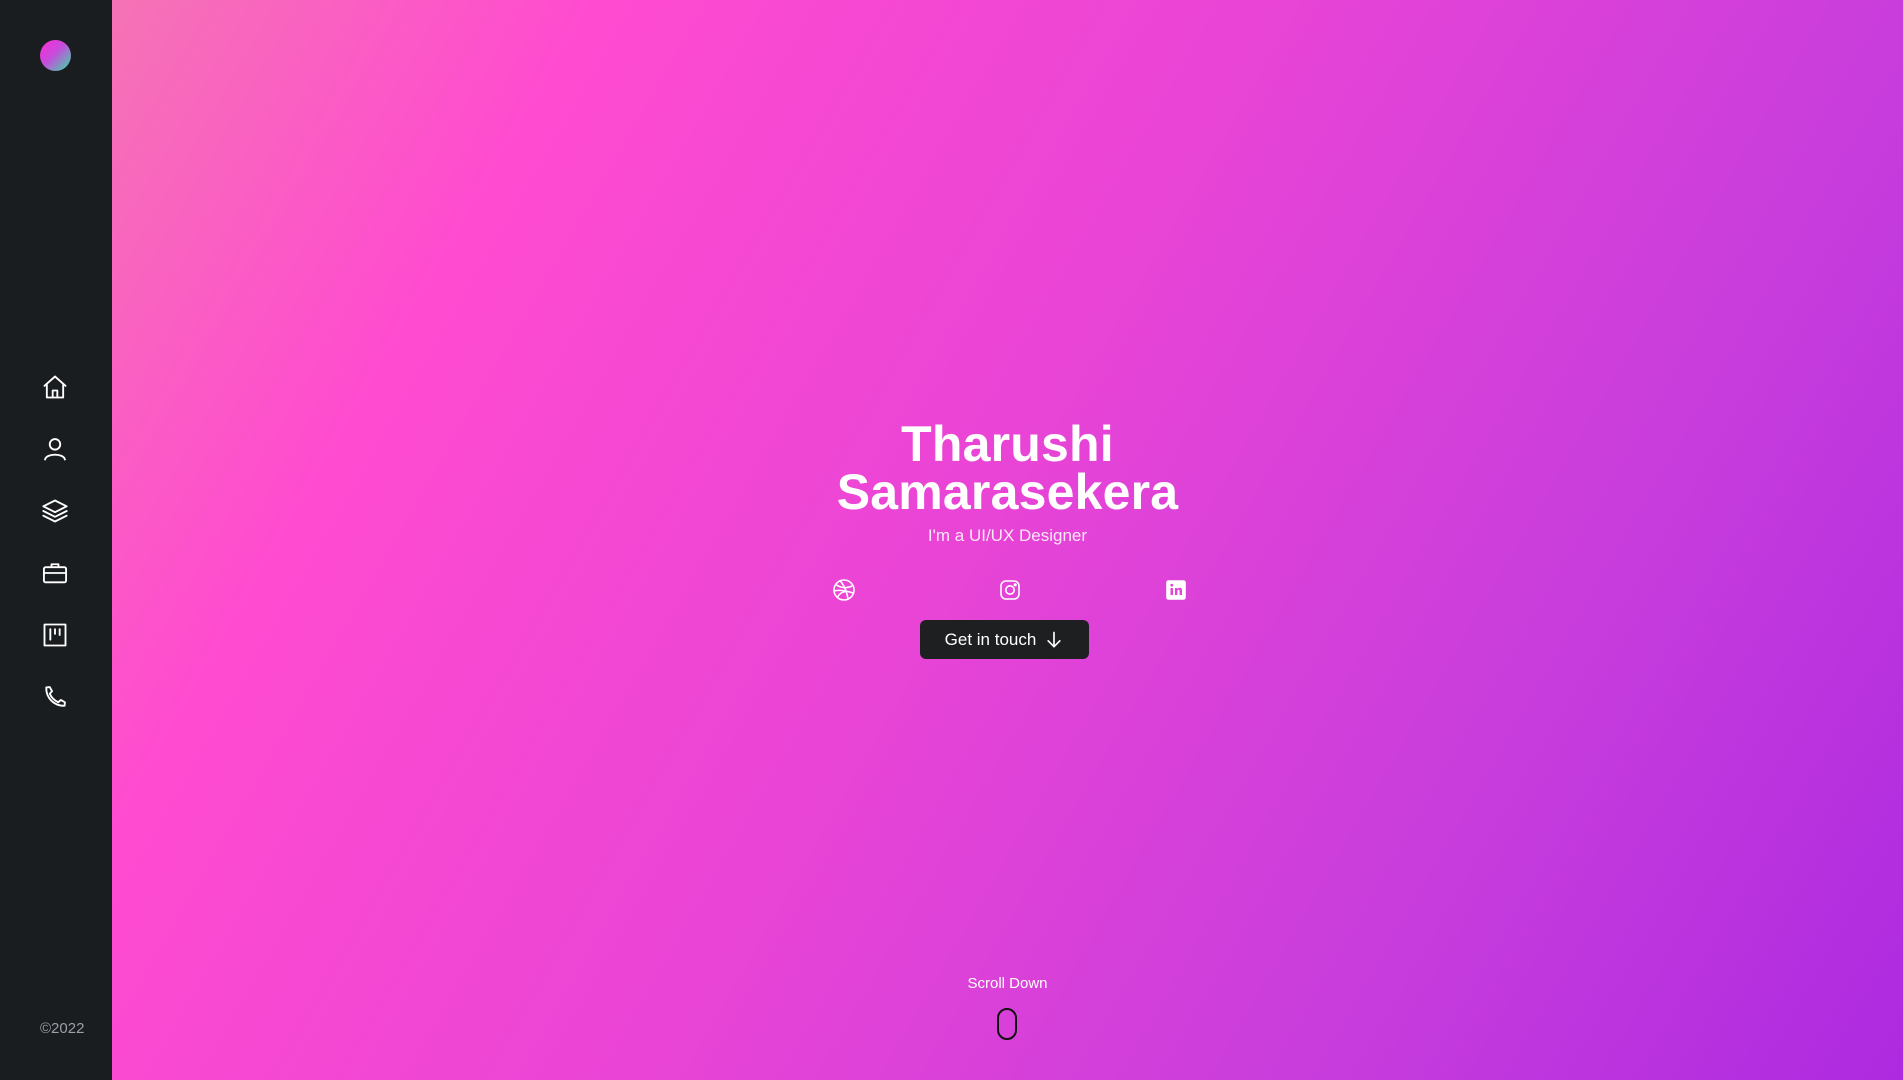 This screenshot has height=1080, width=1903. I want to click on hero-title: Tharushi Samarasekera, so click(1007, 468).